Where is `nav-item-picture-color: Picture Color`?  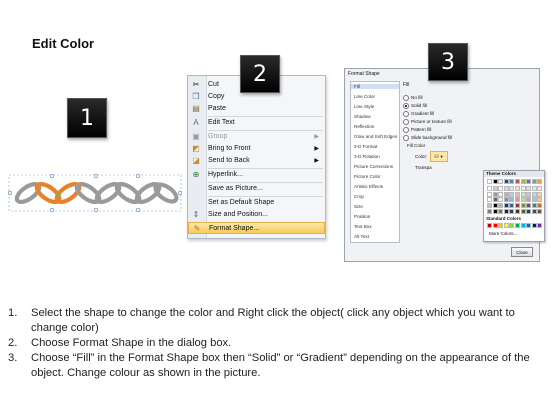 nav-item-picture-color: Picture Color is located at coordinates (367, 176).